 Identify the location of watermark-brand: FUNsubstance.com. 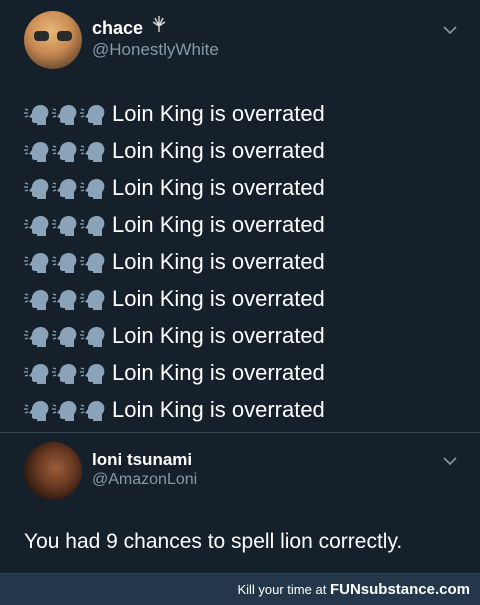
(399, 589).